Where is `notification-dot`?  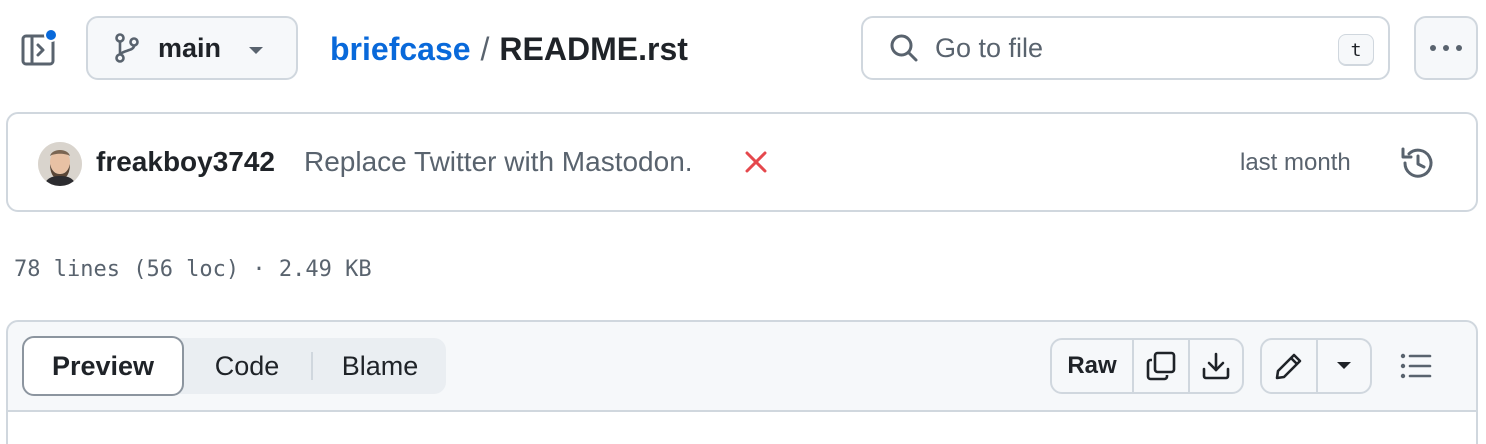
notification-dot is located at coordinates (51, 35).